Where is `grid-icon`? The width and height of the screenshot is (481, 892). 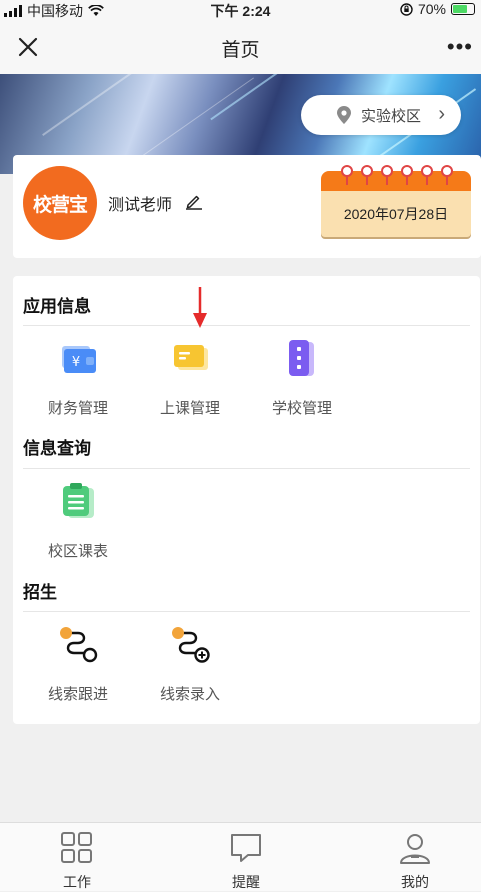 grid-icon is located at coordinates (76, 847).